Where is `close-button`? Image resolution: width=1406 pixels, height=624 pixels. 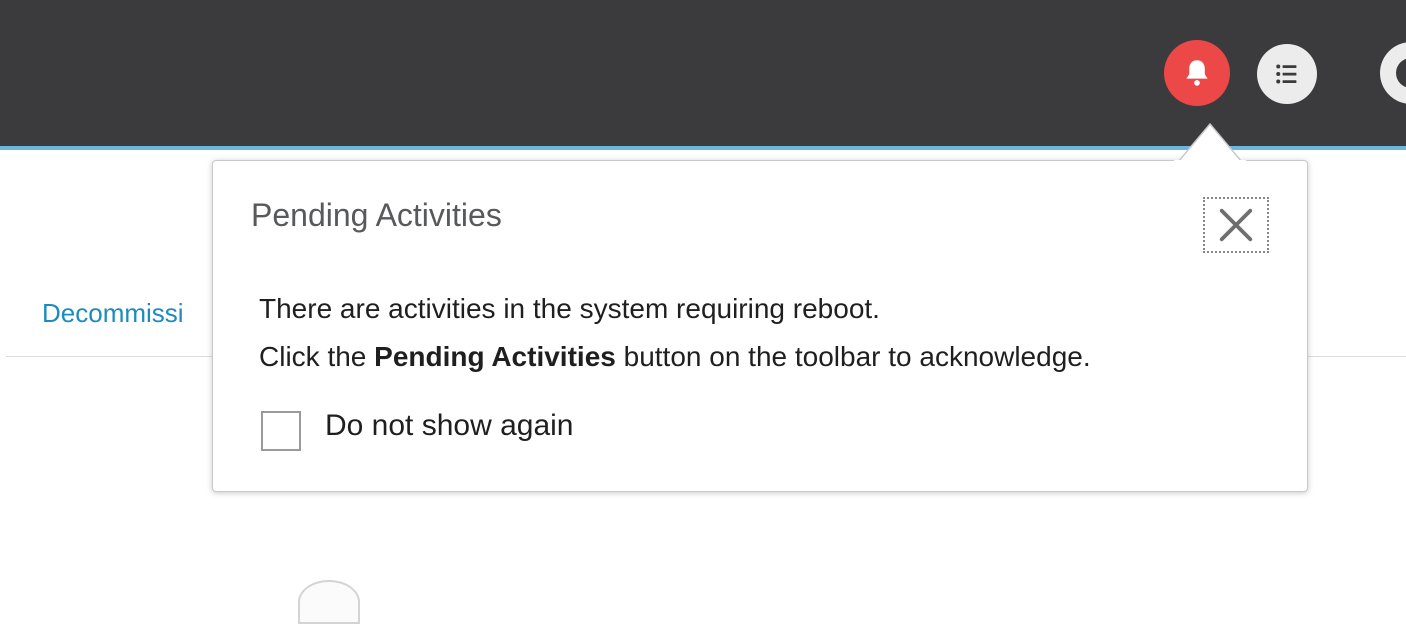
close-button is located at coordinates (1236, 225).